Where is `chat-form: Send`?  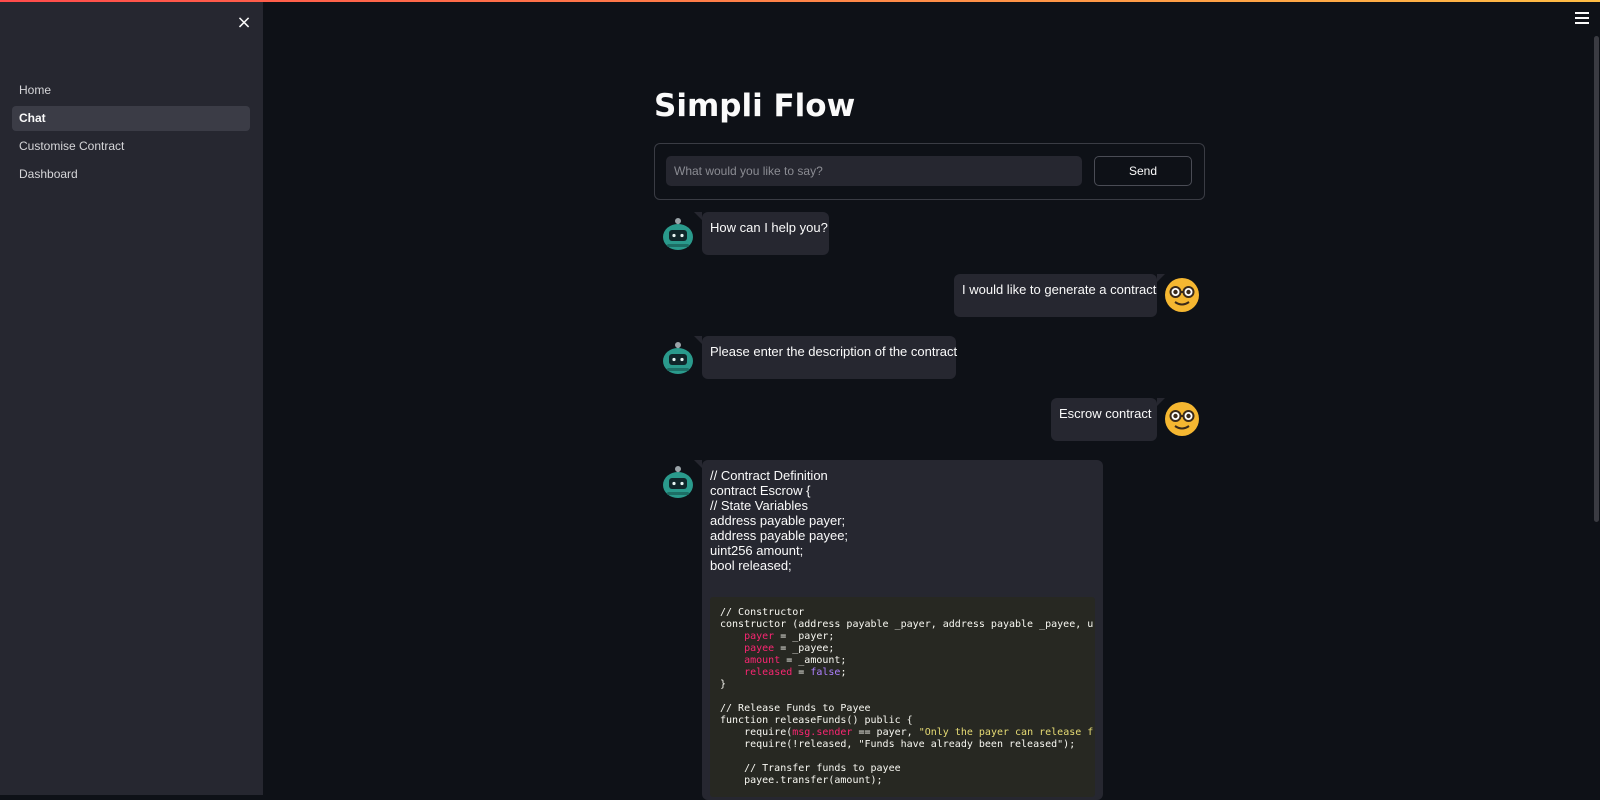
chat-form: Send is located at coordinates (929, 171).